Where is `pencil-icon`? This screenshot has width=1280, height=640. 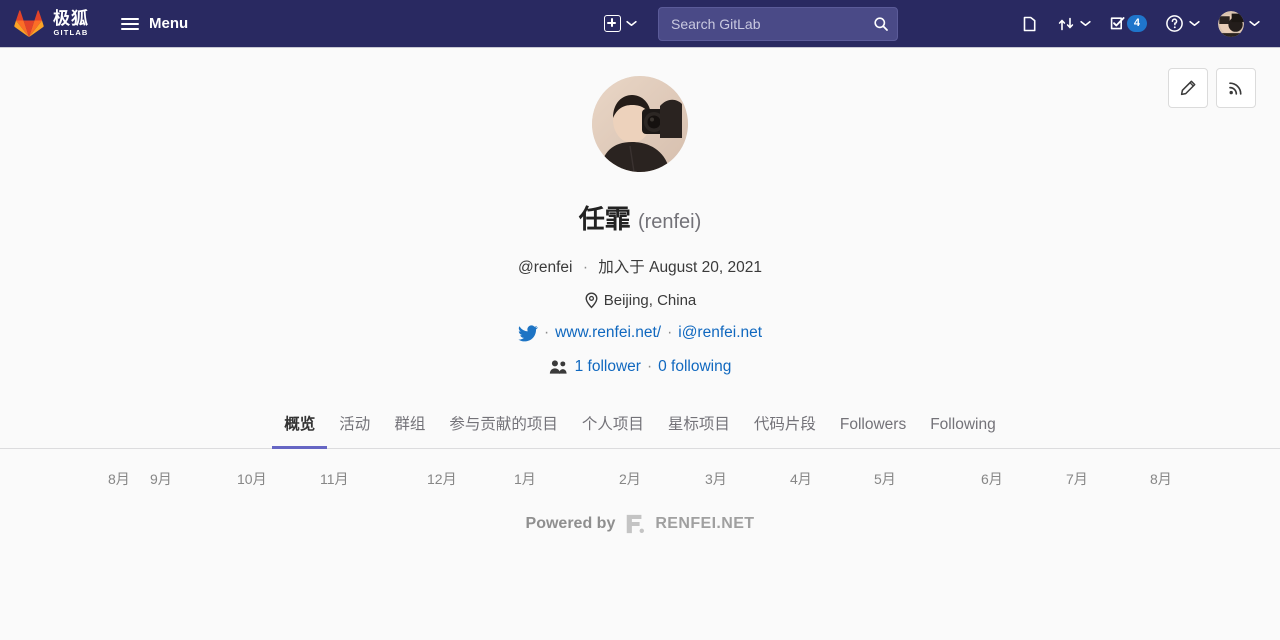
pencil-icon is located at coordinates (1188, 88).